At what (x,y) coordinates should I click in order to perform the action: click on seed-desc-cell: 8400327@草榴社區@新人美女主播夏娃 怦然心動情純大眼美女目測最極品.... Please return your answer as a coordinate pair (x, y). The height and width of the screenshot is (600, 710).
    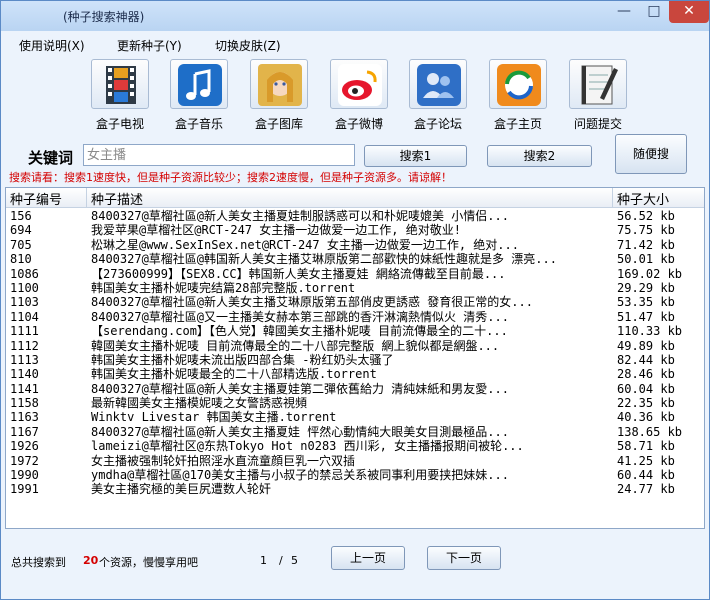
    Looking at the image, I should click on (300, 431).